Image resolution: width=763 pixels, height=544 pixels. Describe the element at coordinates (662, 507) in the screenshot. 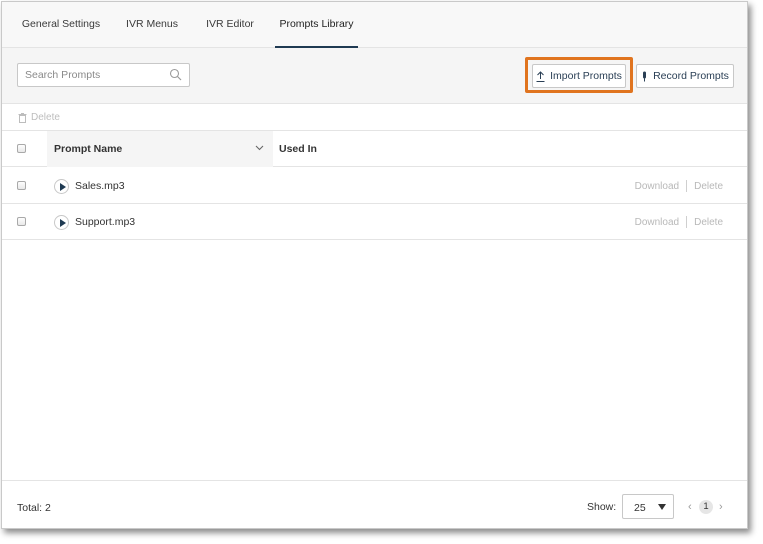

I see `dropdown-arrow-icon` at that location.